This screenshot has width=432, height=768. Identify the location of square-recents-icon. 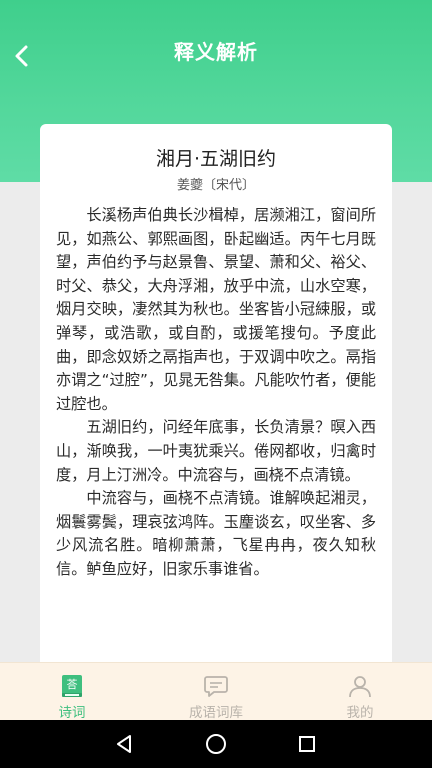
(306, 744).